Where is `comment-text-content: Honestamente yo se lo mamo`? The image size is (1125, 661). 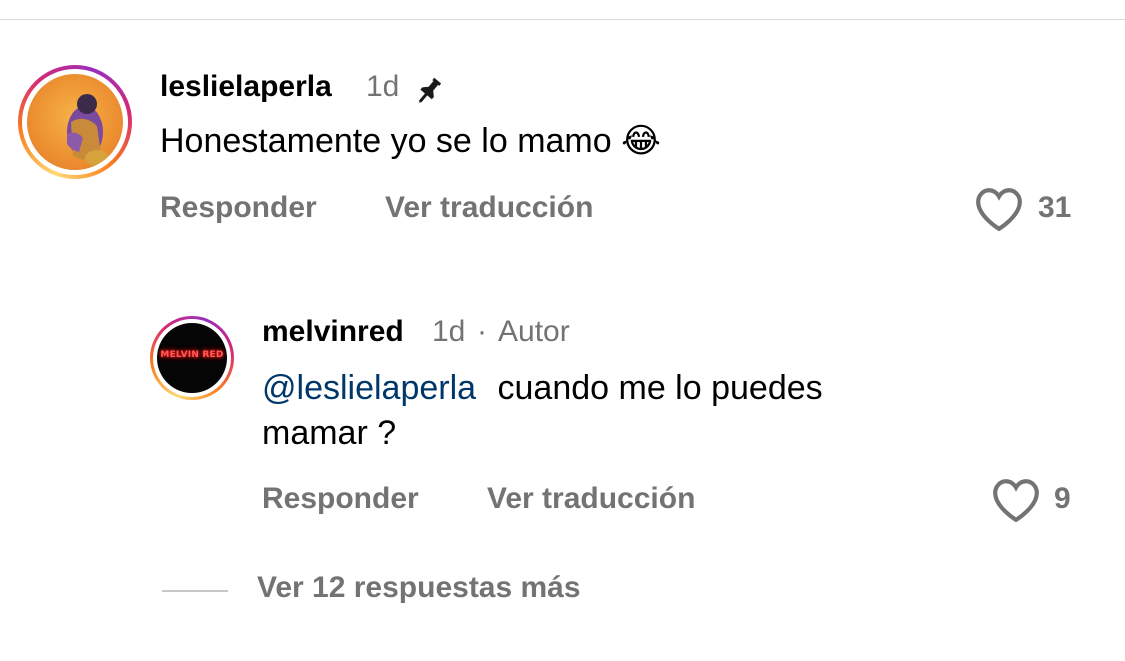
comment-text-content: Honestamente yo se lo mamo is located at coordinates (386, 141).